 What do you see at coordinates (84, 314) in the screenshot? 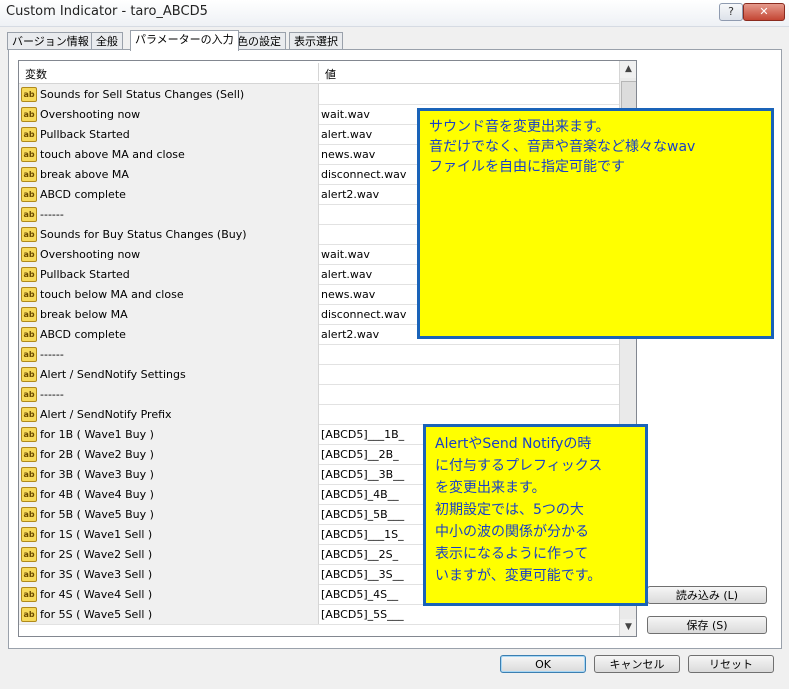
I see `variable-name: break below MA` at bounding box center [84, 314].